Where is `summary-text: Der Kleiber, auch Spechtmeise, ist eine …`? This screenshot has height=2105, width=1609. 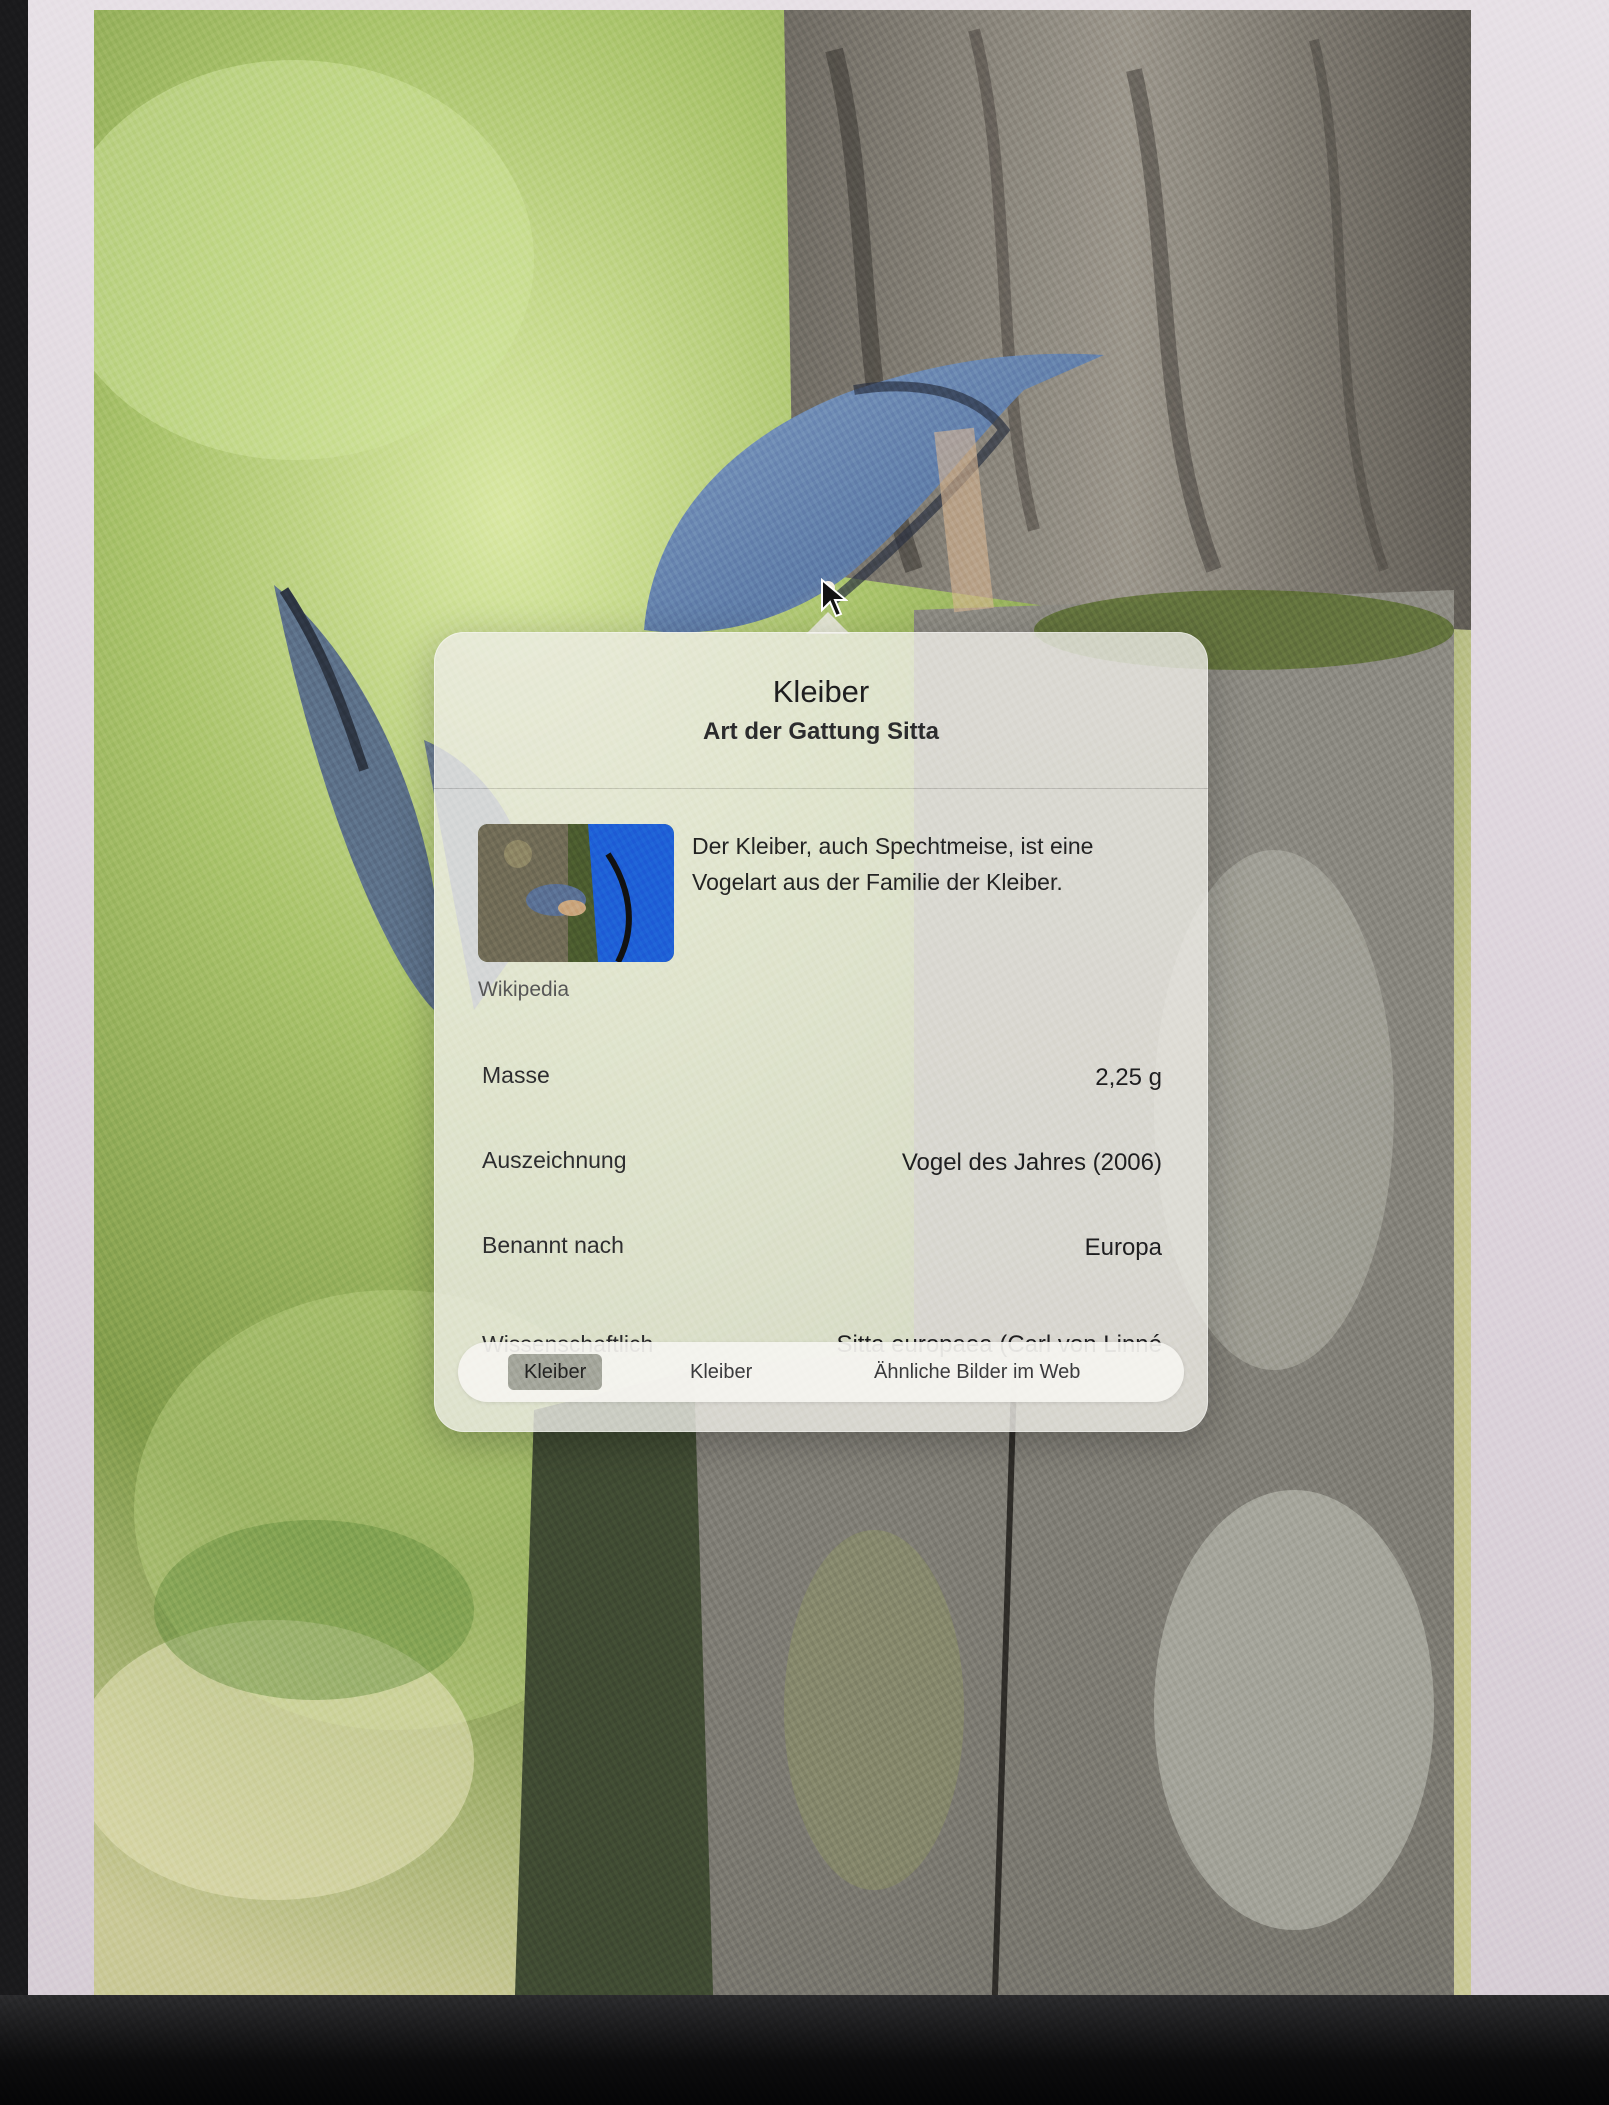 summary-text: Der Kleiber, auch Spechtmeise, ist eine … is located at coordinates (893, 864).